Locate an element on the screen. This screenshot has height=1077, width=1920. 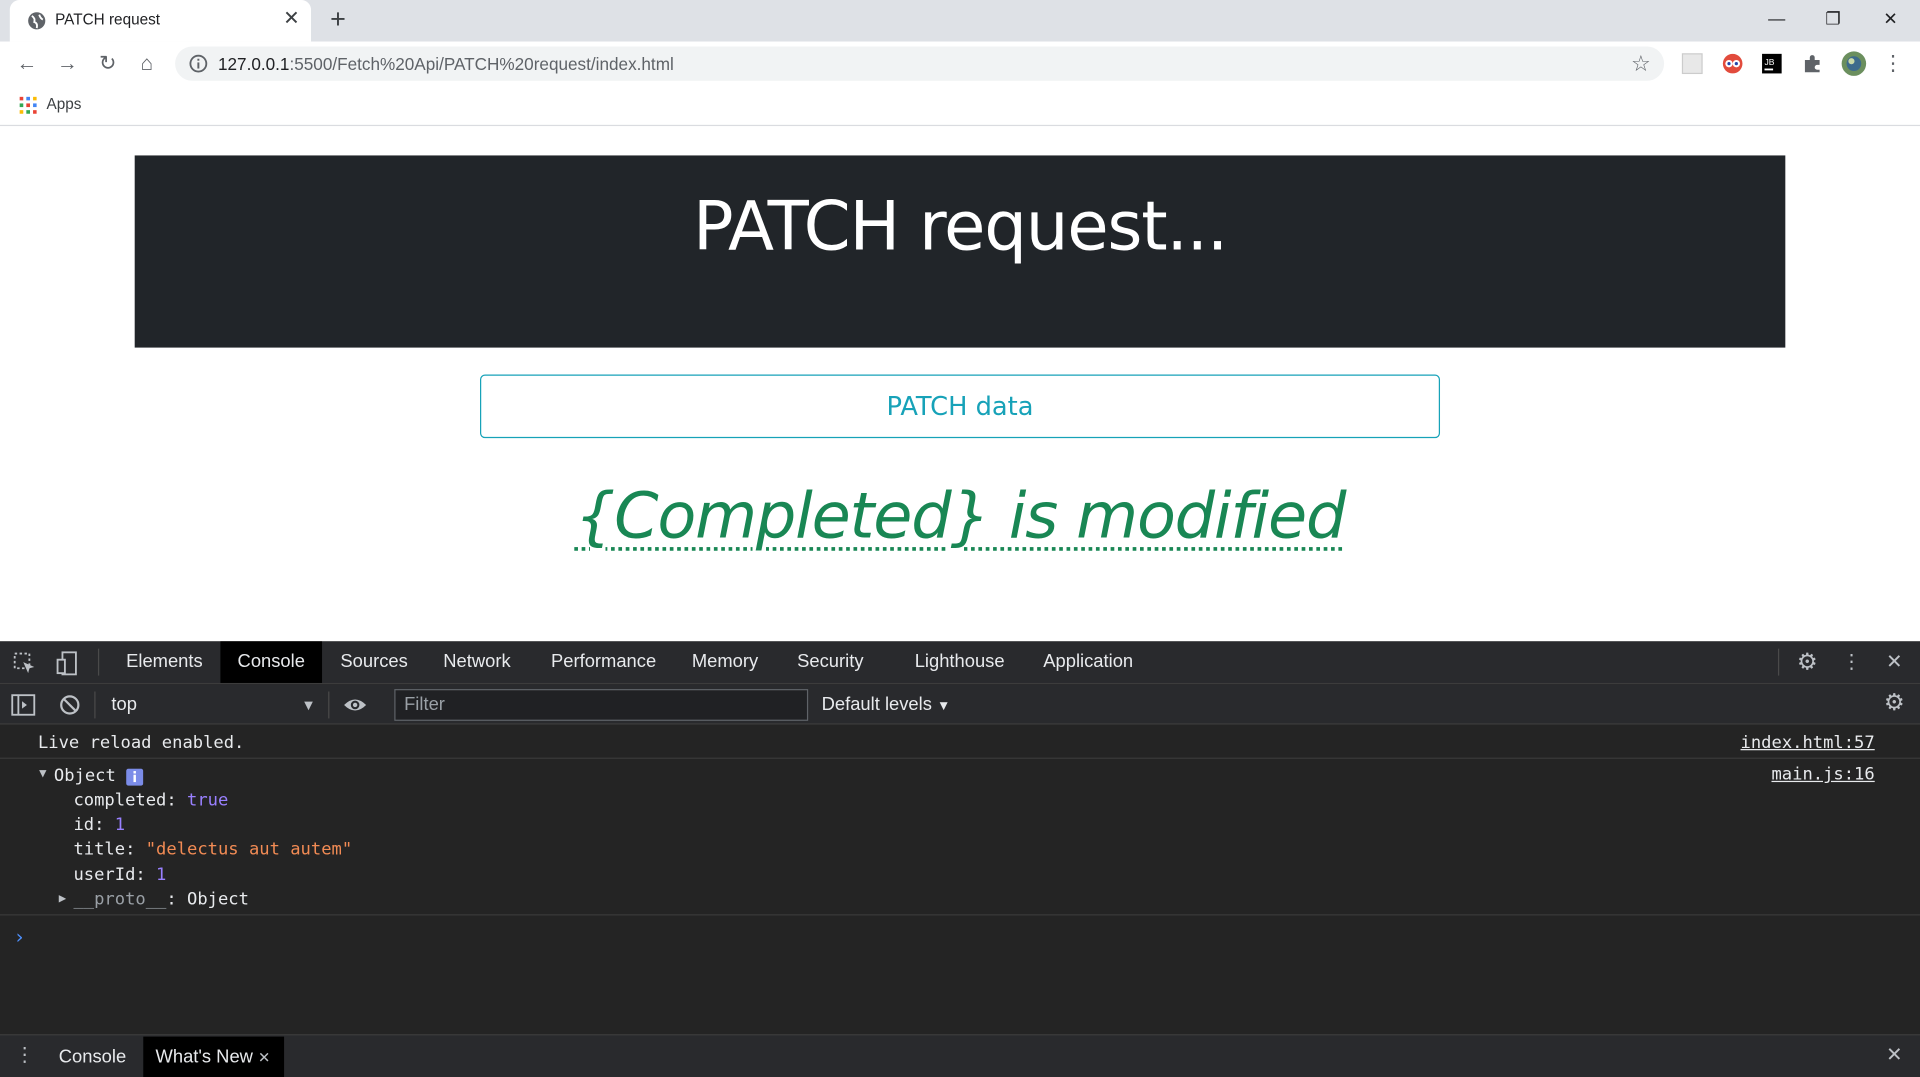
status-message: {Completed} is modified is located at coordinates (960, 516).